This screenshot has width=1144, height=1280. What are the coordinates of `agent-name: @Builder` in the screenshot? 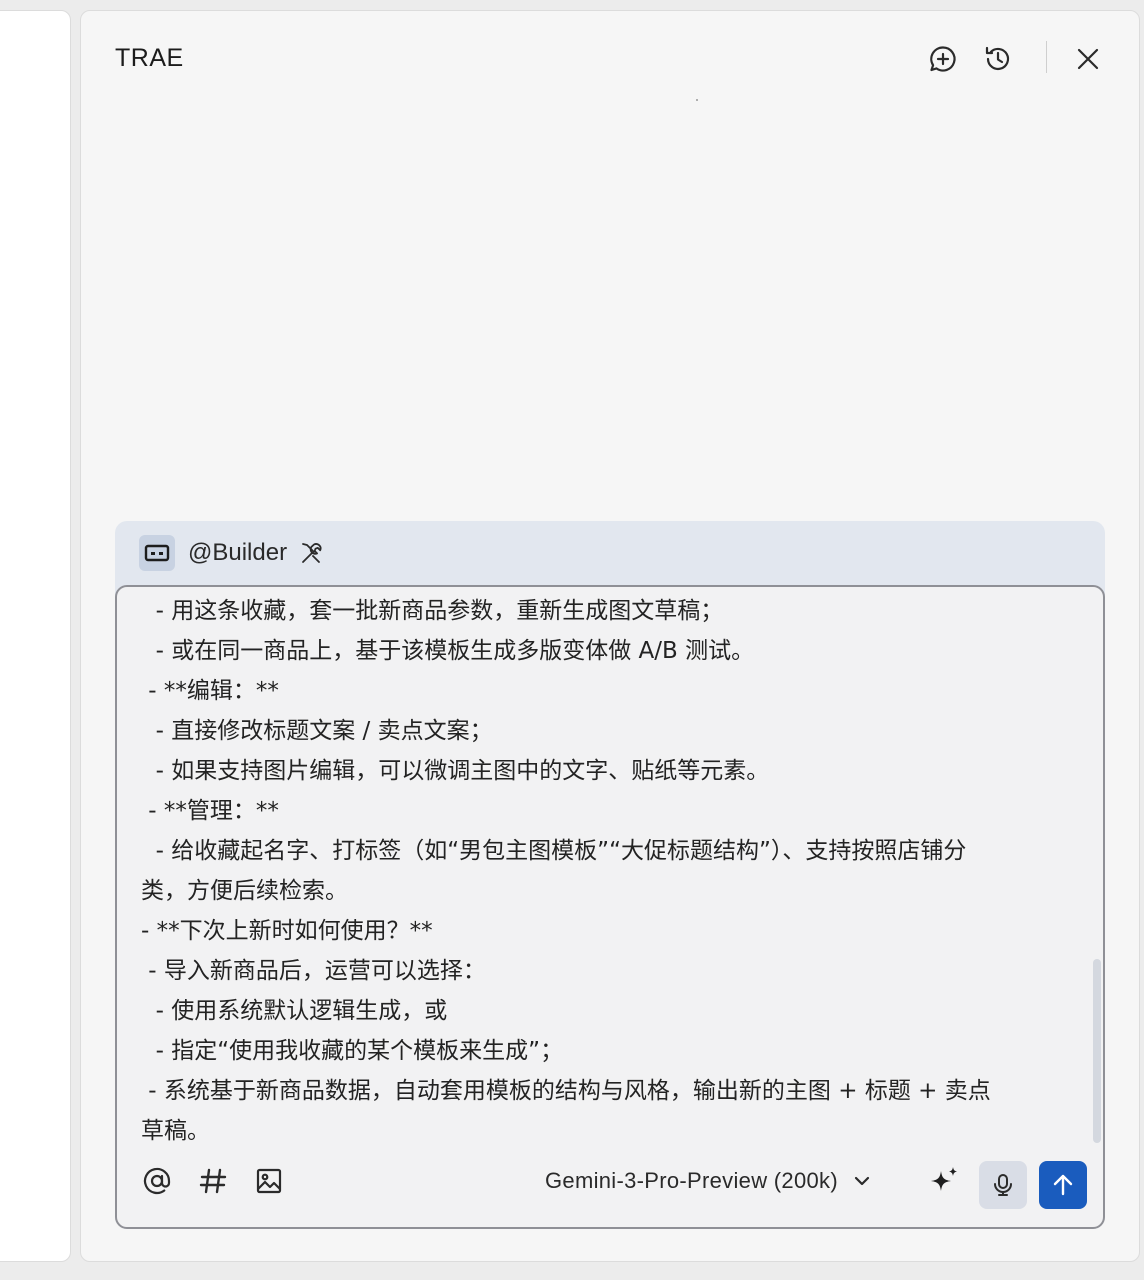 It's located at (238, 552).